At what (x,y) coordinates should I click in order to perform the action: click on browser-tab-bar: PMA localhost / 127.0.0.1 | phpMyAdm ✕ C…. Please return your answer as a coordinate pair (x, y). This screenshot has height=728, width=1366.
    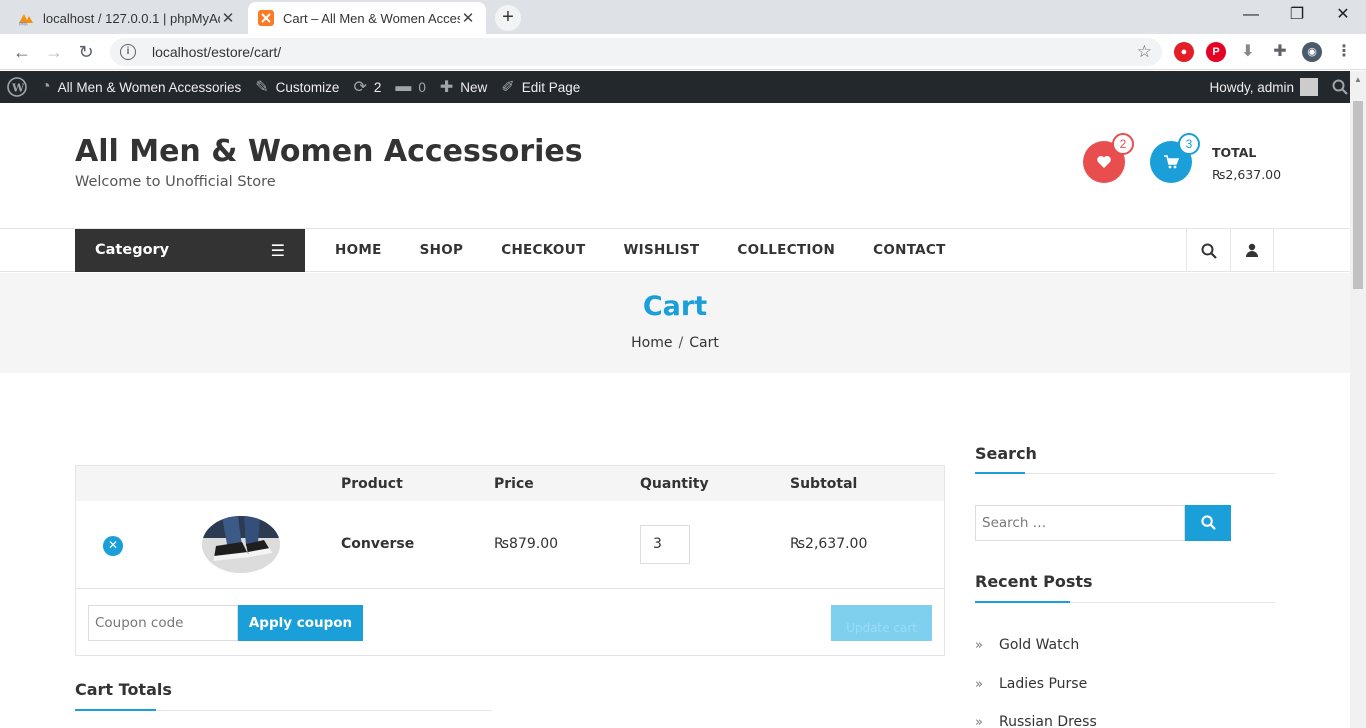
    Looking at the image, I should click on (683, 17).